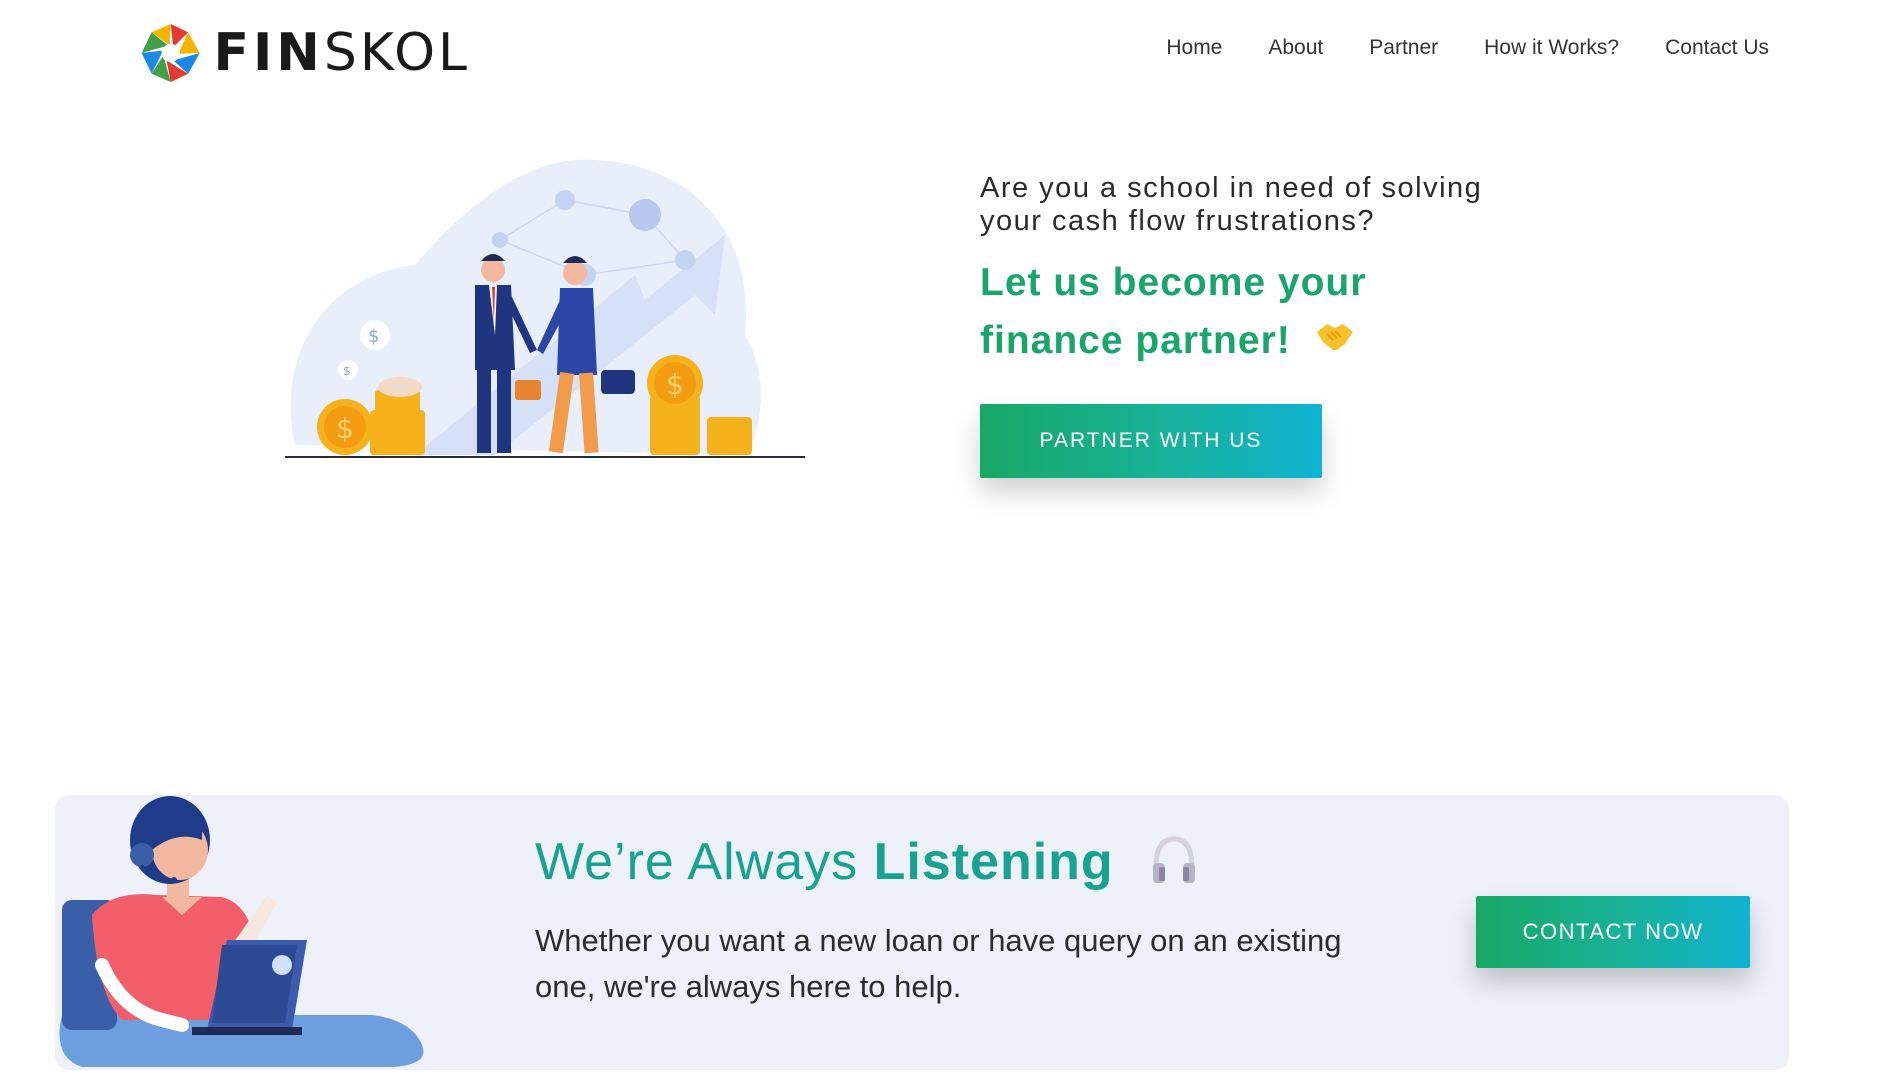  Describe the element at coordinates (1173, 282) in the screenshot. I see `hero-headline-line1: Let us become your` at that location.